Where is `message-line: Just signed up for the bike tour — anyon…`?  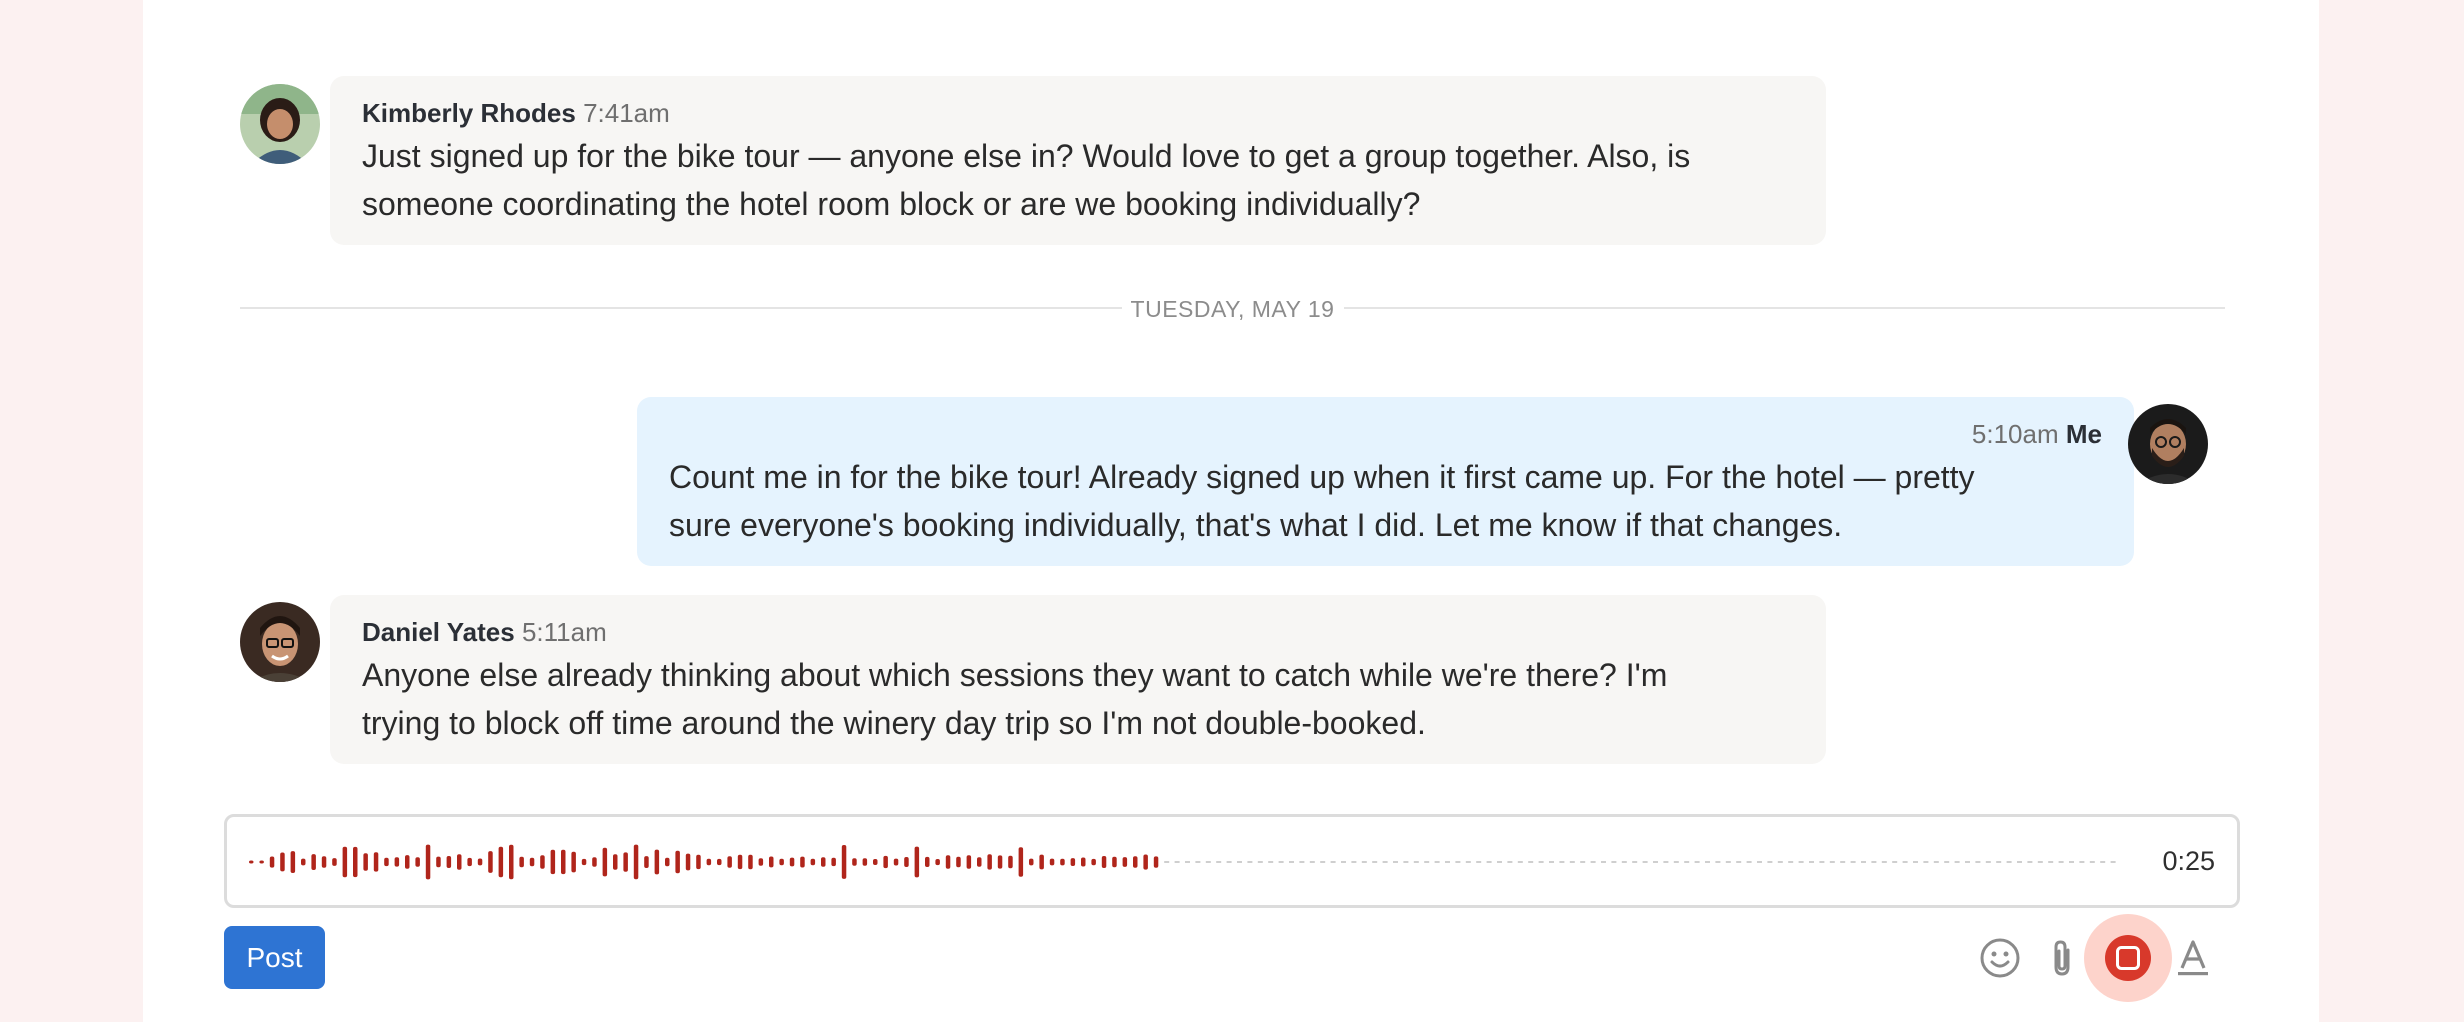
message-line: Just signed up for the bike tour — anyon… is located at coordinates (1026, 156).